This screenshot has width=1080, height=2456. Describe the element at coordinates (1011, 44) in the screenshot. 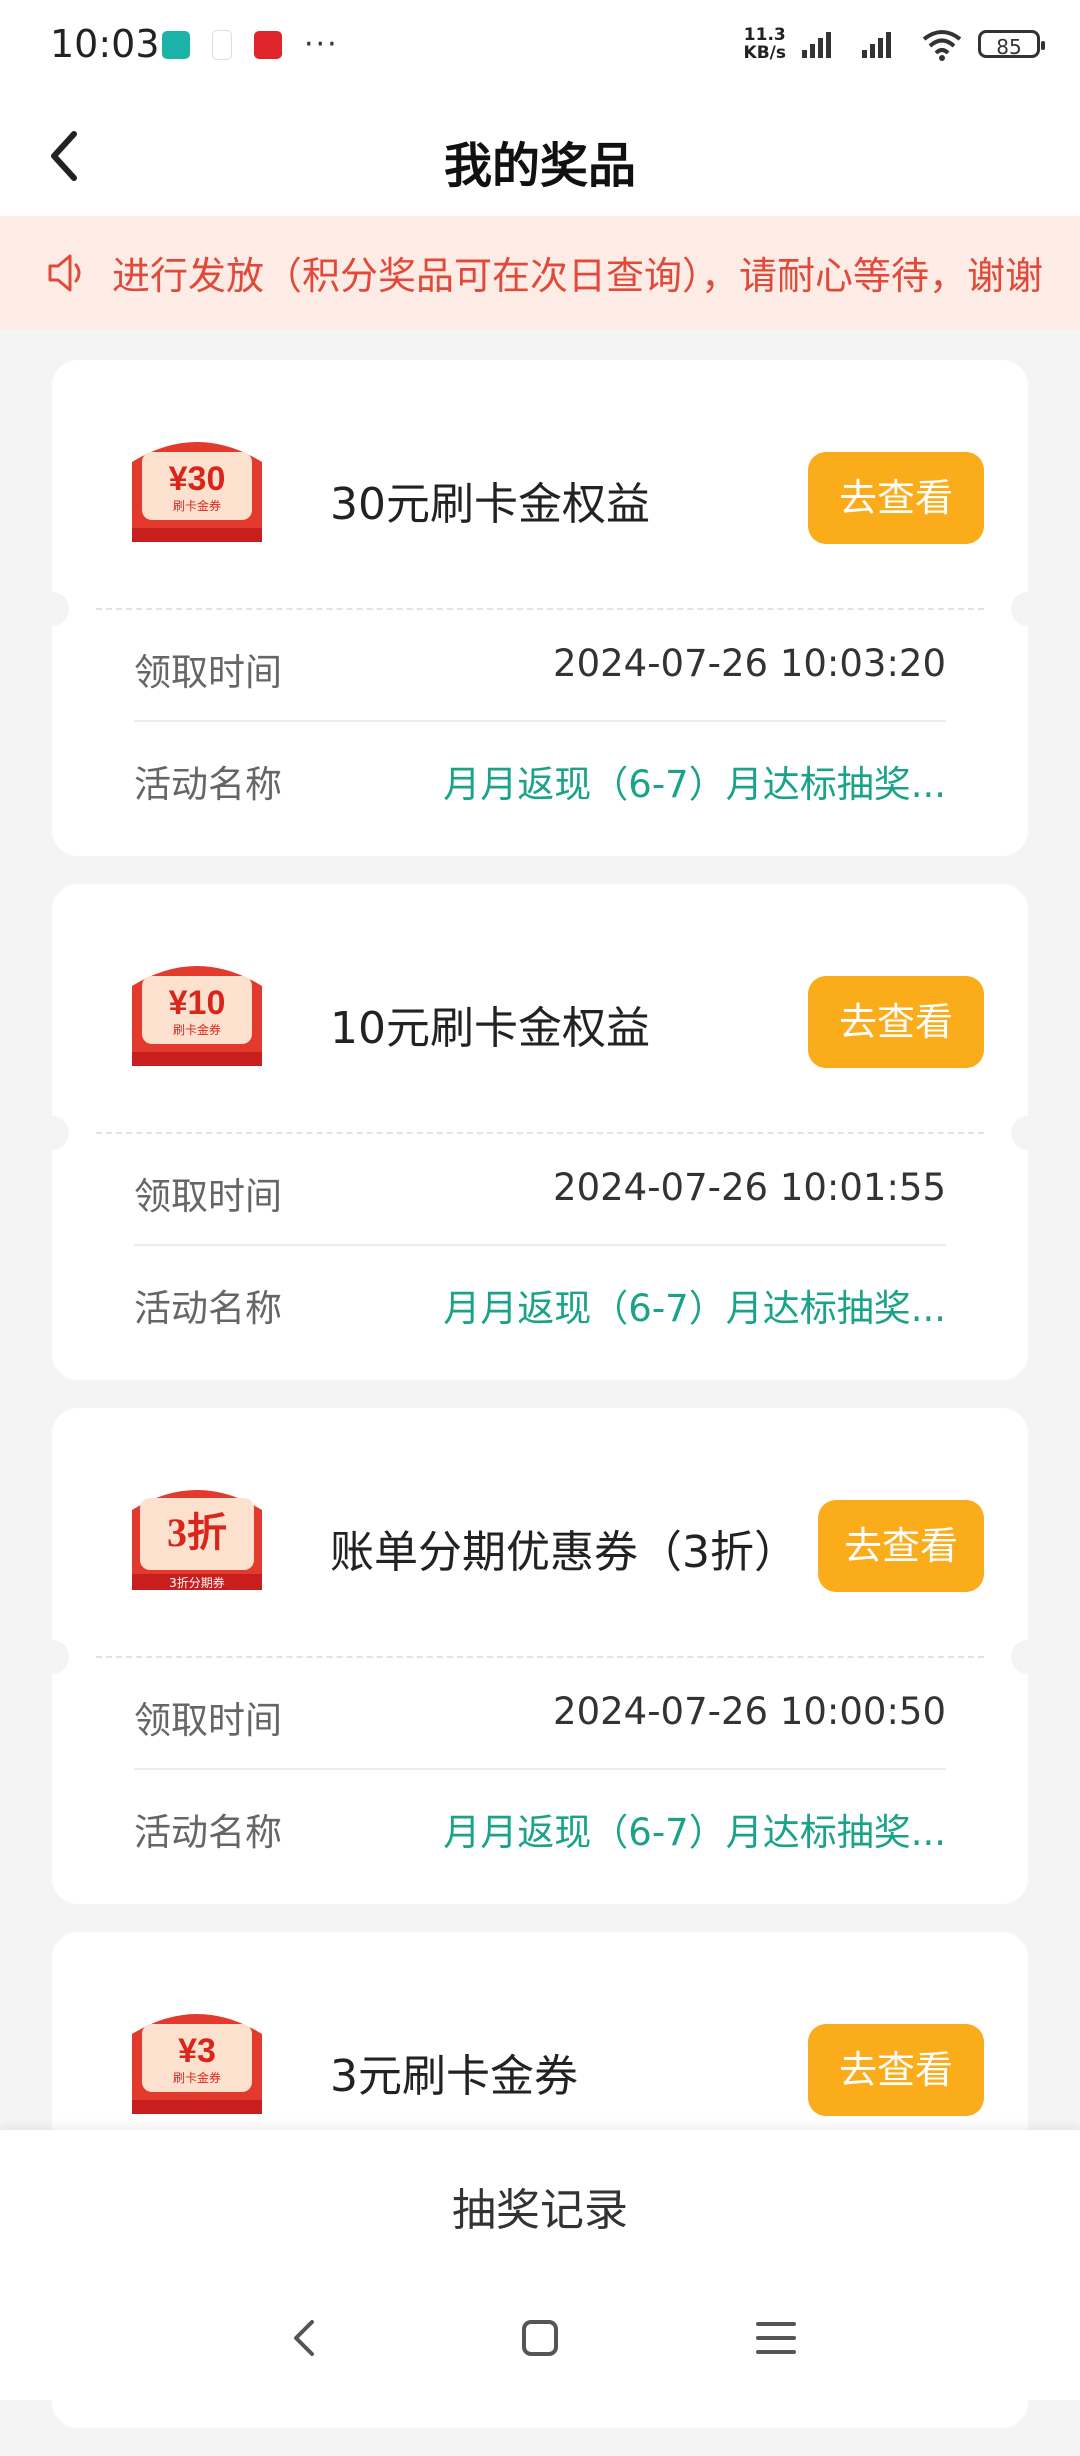

I see `battery-icon: 85` at that location.